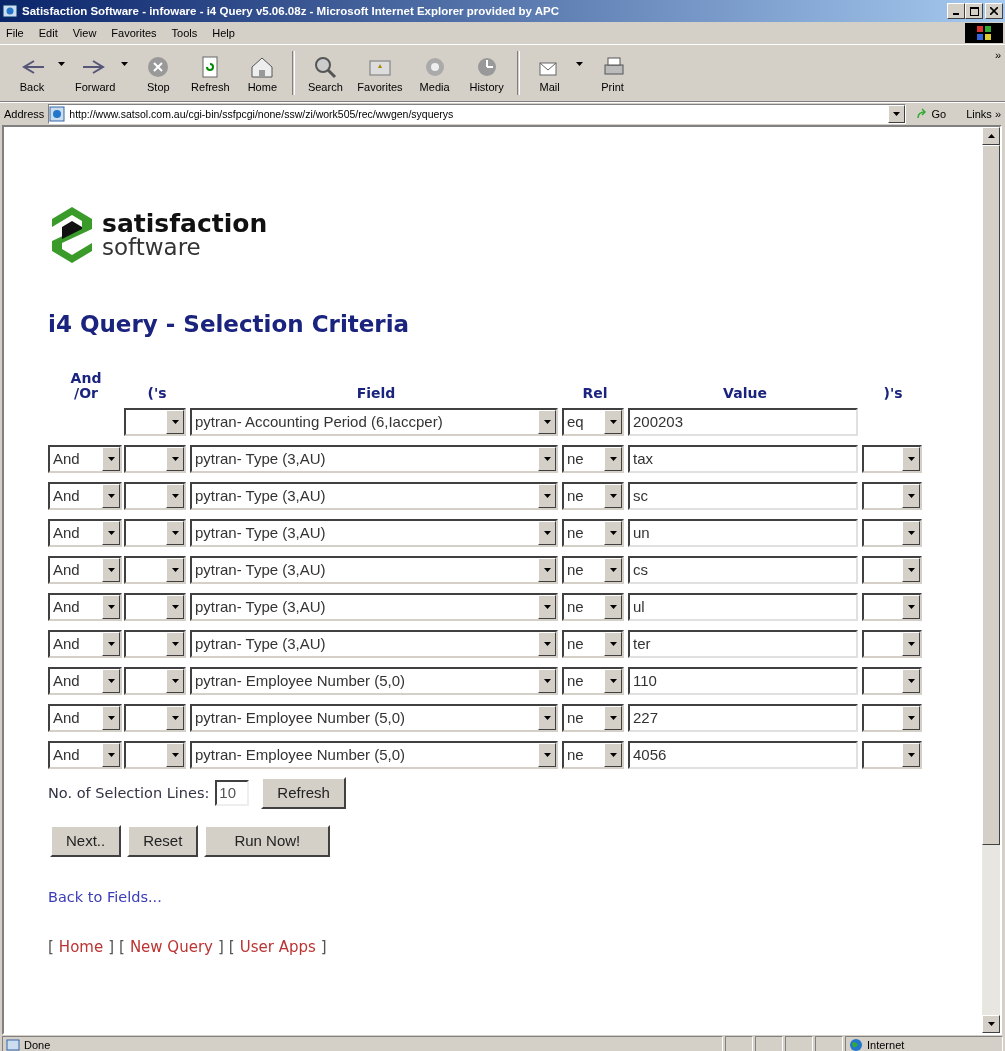 Image resolution: width=1005 pixels, height=1051 pixels. Describe the element at coordinates (171, 946) in the screenshot. I see `footer-link: New Query` at that location.